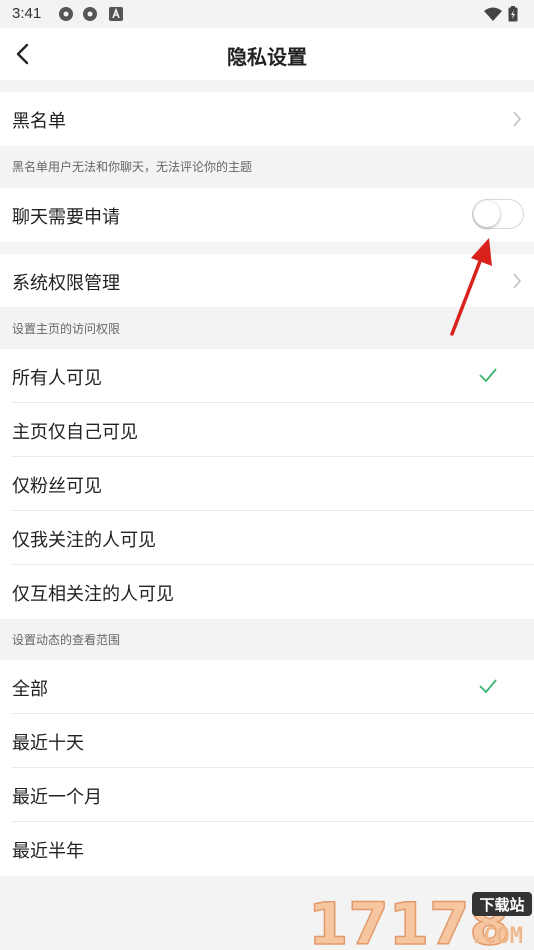 The height and width of the screenshot is (950, 534). What do you see at coordinates (493, 14) in the screenshot?
I see `wifi-icon` at bounding box center [493, 14].